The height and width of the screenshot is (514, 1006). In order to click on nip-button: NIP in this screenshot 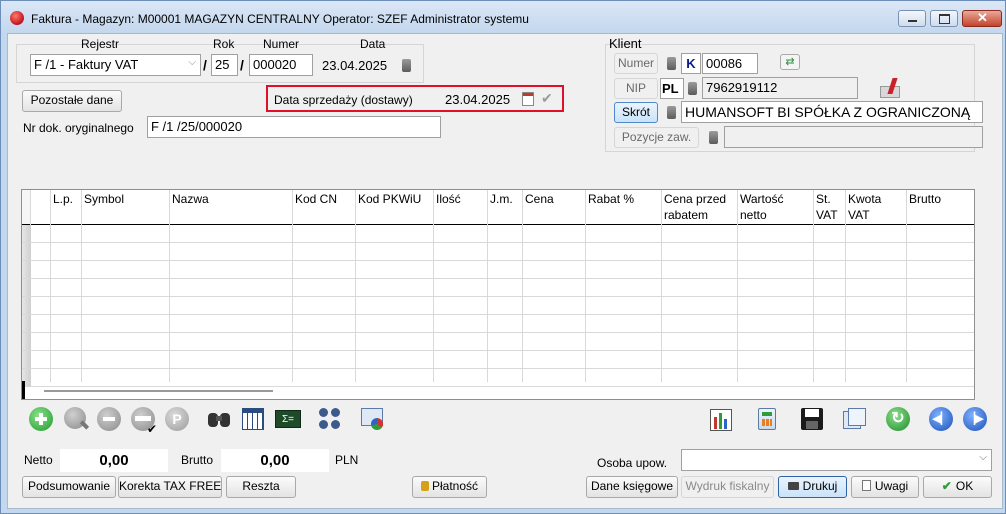, I will do `click(636, 88)`.